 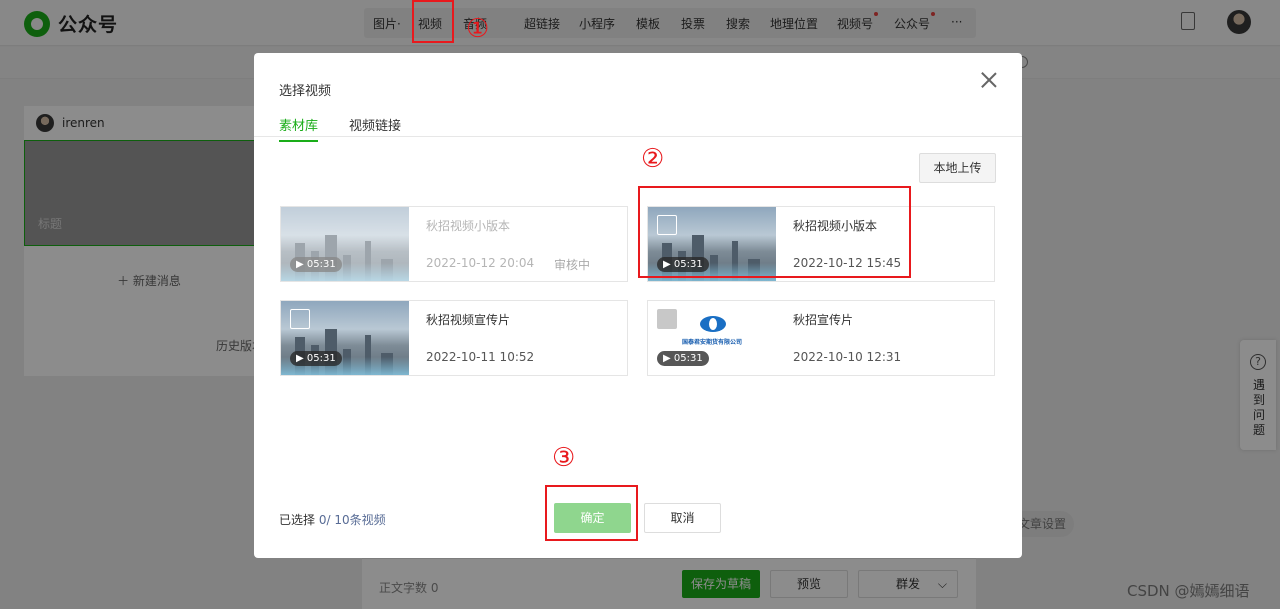 I want to click on video-title: 秋招视频小版本, so click(x=468, y=226).